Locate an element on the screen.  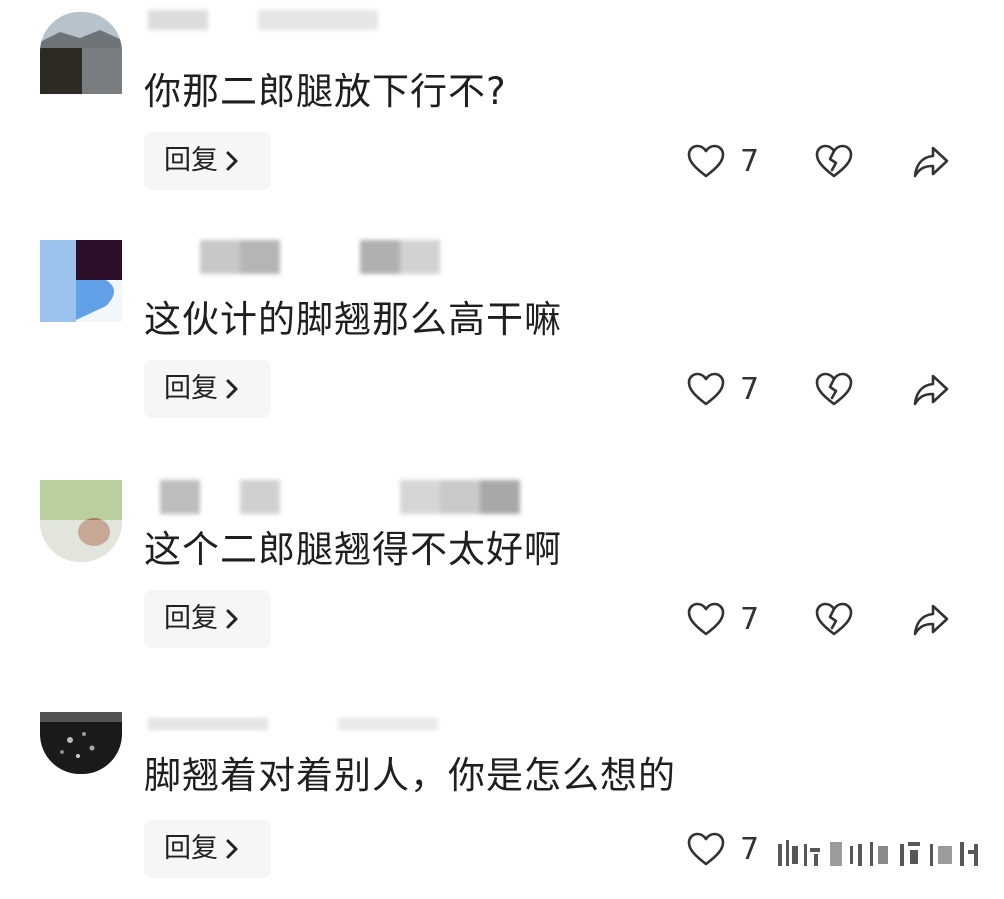
watermark is located at coordinates (880, 854).